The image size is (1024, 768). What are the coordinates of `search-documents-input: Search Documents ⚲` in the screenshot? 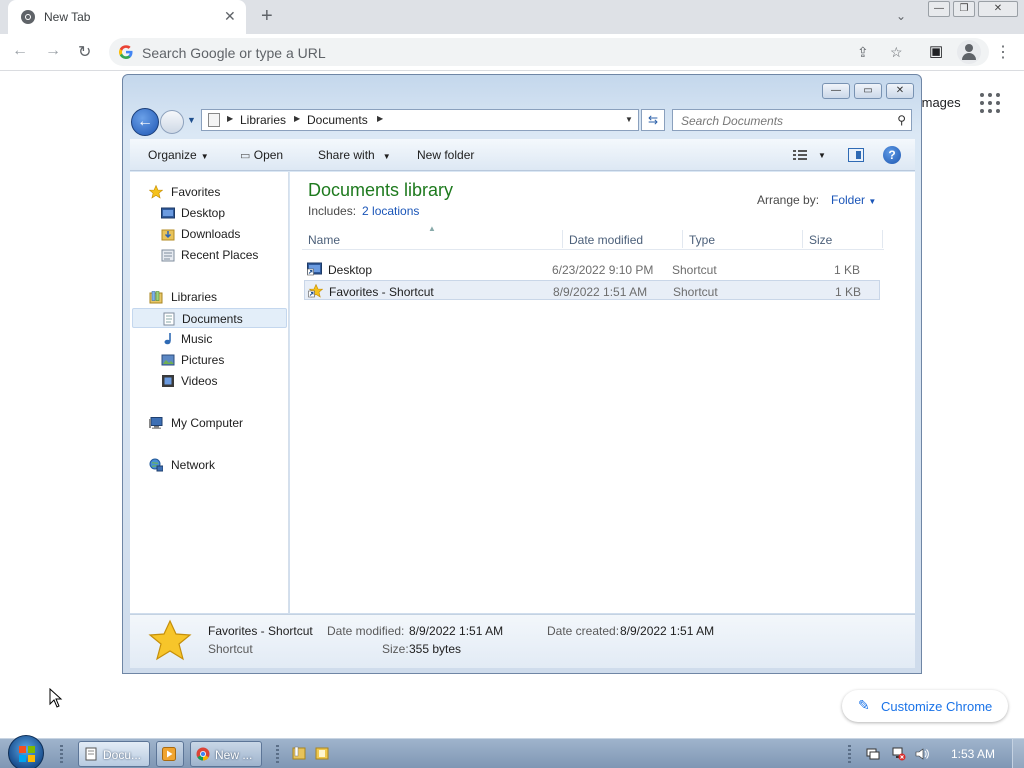 It's located at (792, 120).